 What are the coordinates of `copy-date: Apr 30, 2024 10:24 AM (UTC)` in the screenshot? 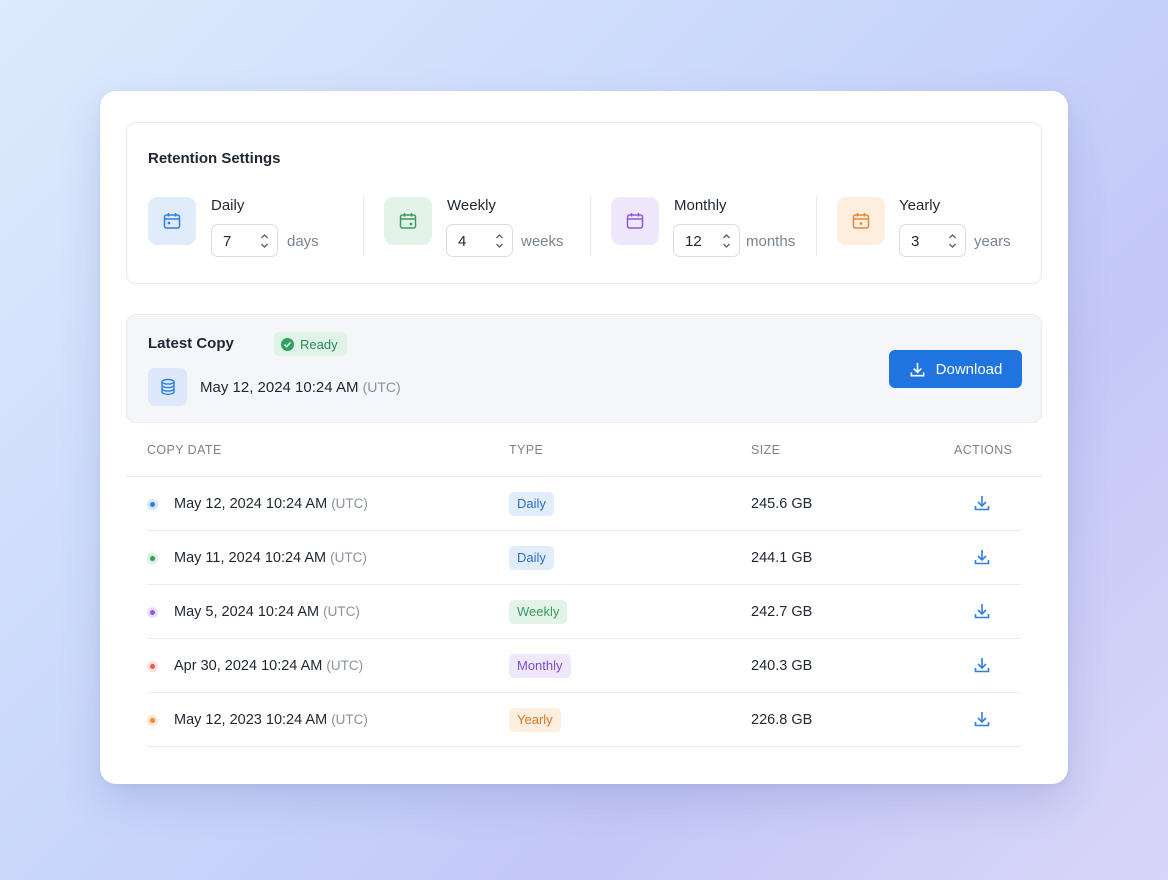 It's located at (268, 666).